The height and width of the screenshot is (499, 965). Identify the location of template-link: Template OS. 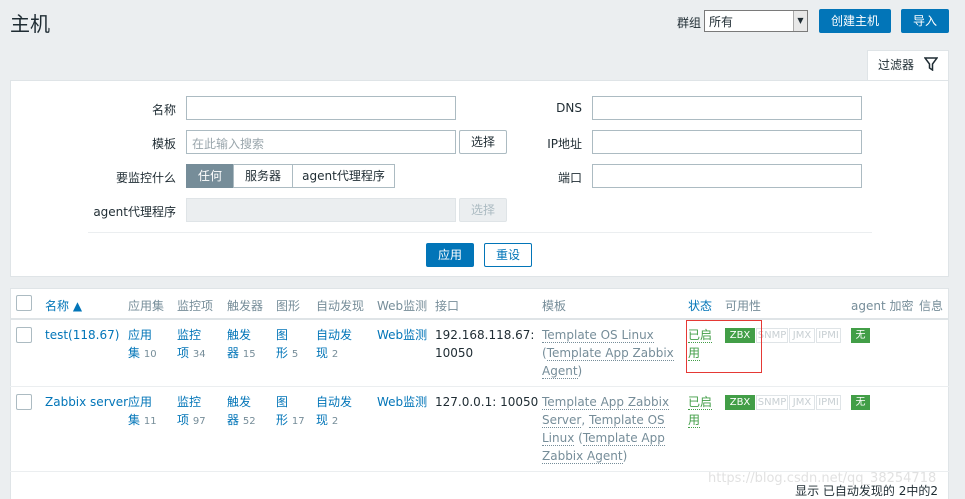
(627, 420).